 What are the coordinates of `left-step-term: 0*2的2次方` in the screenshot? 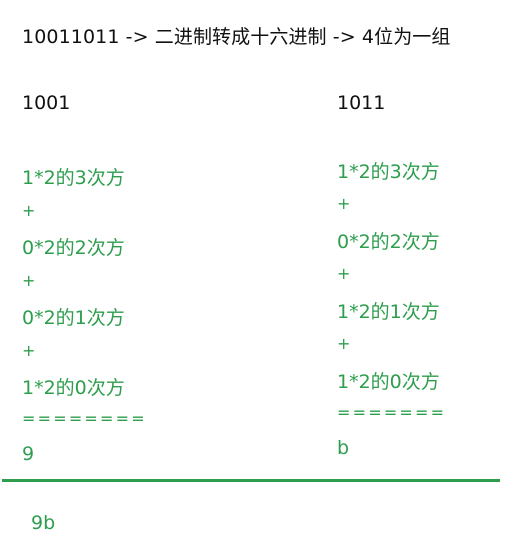 It's located at (73, 248).